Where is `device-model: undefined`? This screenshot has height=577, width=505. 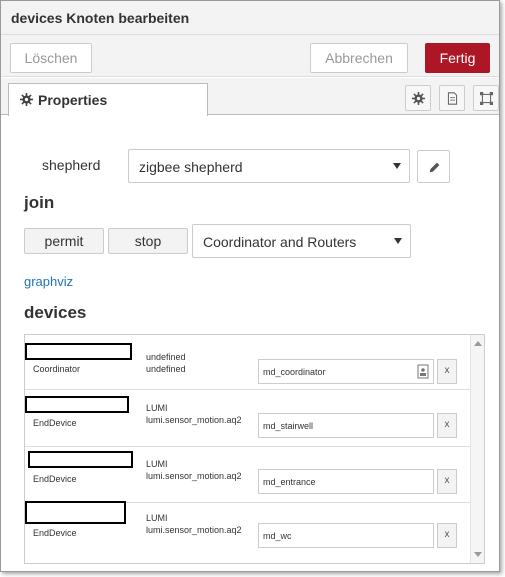 device-model: undefined is located at coordinates (166, 369).